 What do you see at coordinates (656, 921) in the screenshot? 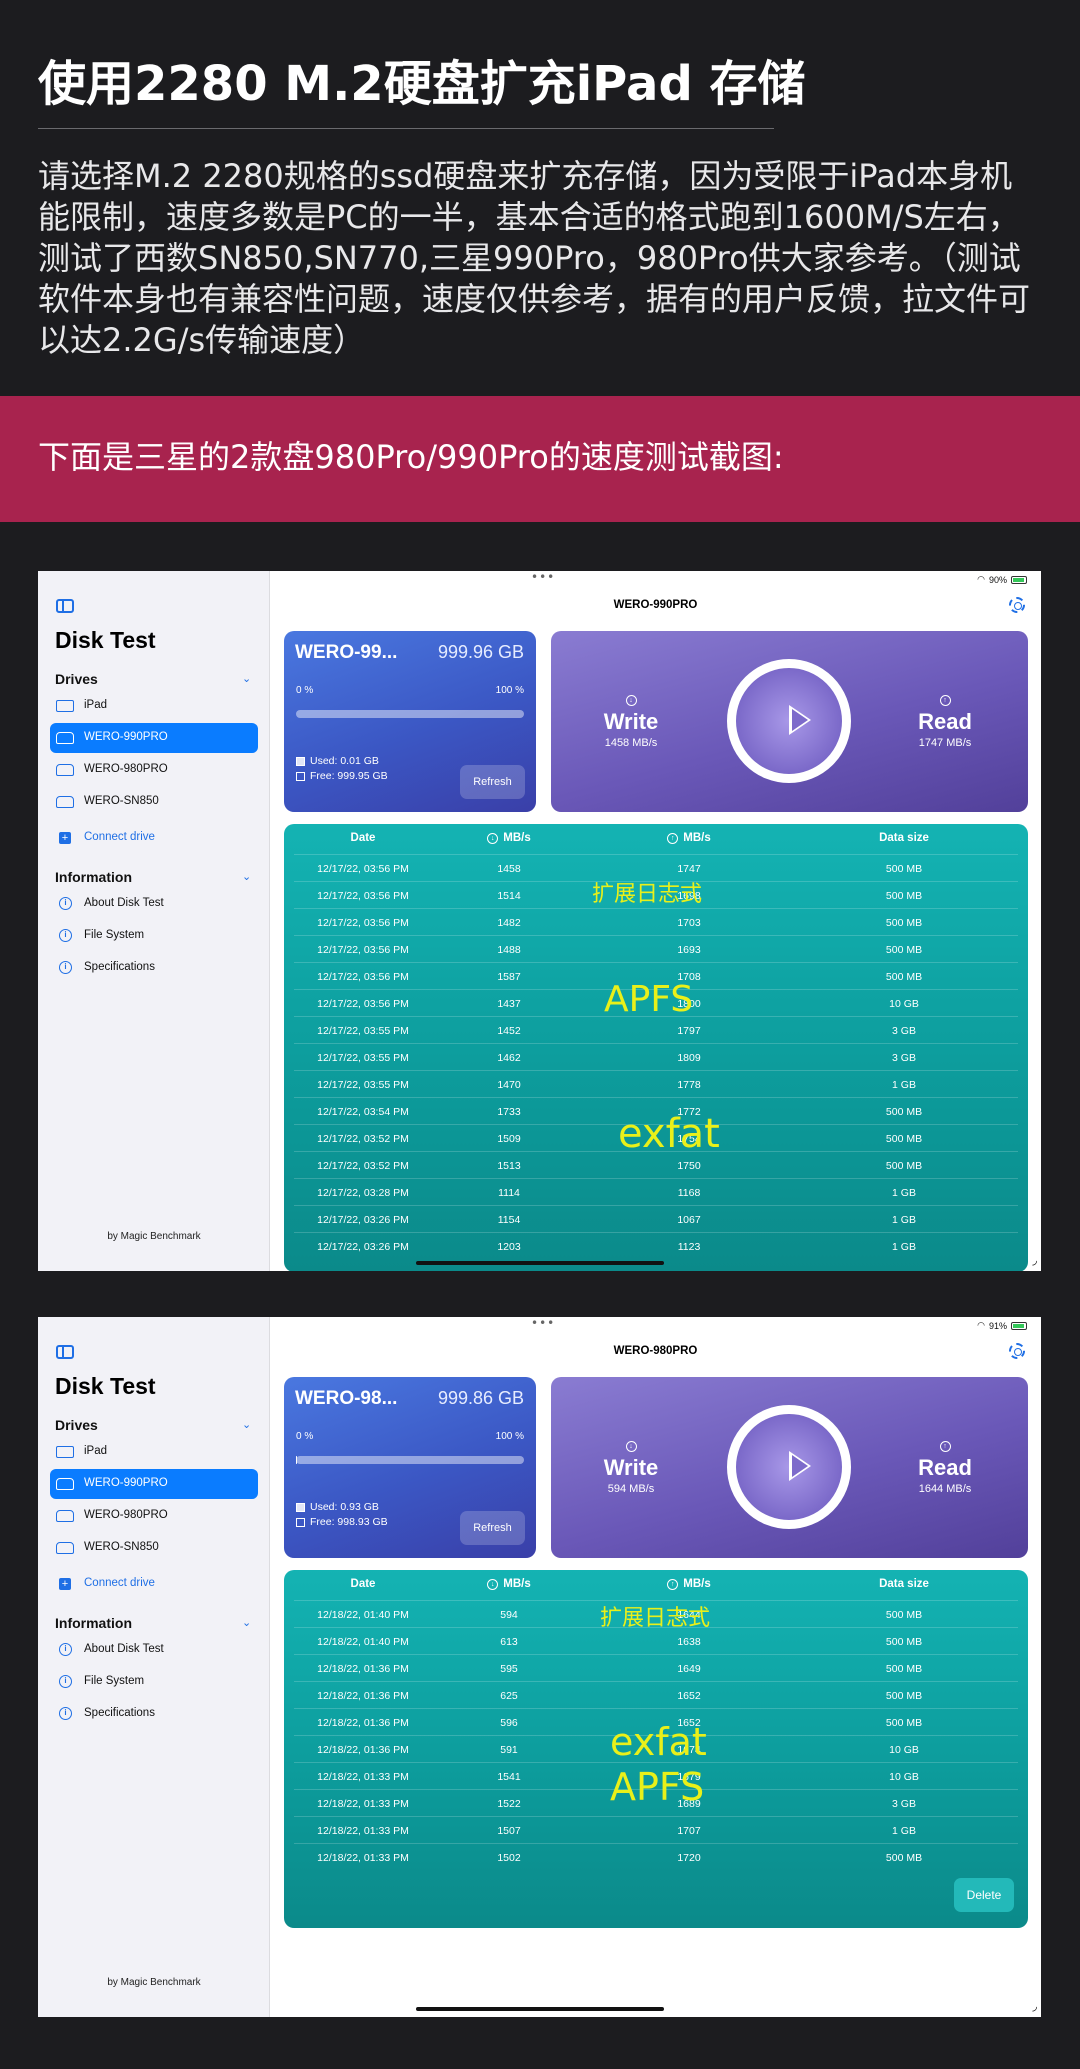
I see `table-row: 12/17/22, 03:56 PM 1482 1703 500 MB` at bounding box center [656, 921].